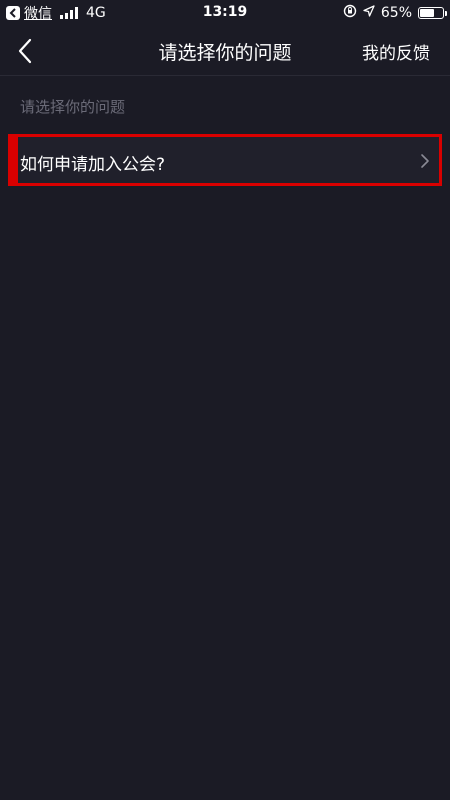 This screenshot has height=800, width=450. What do you see at coordinates (225, 160) in the screenshot?
I see `question-item-join-guild: 如何申请加入公会?` at bounding box center [225, 160].